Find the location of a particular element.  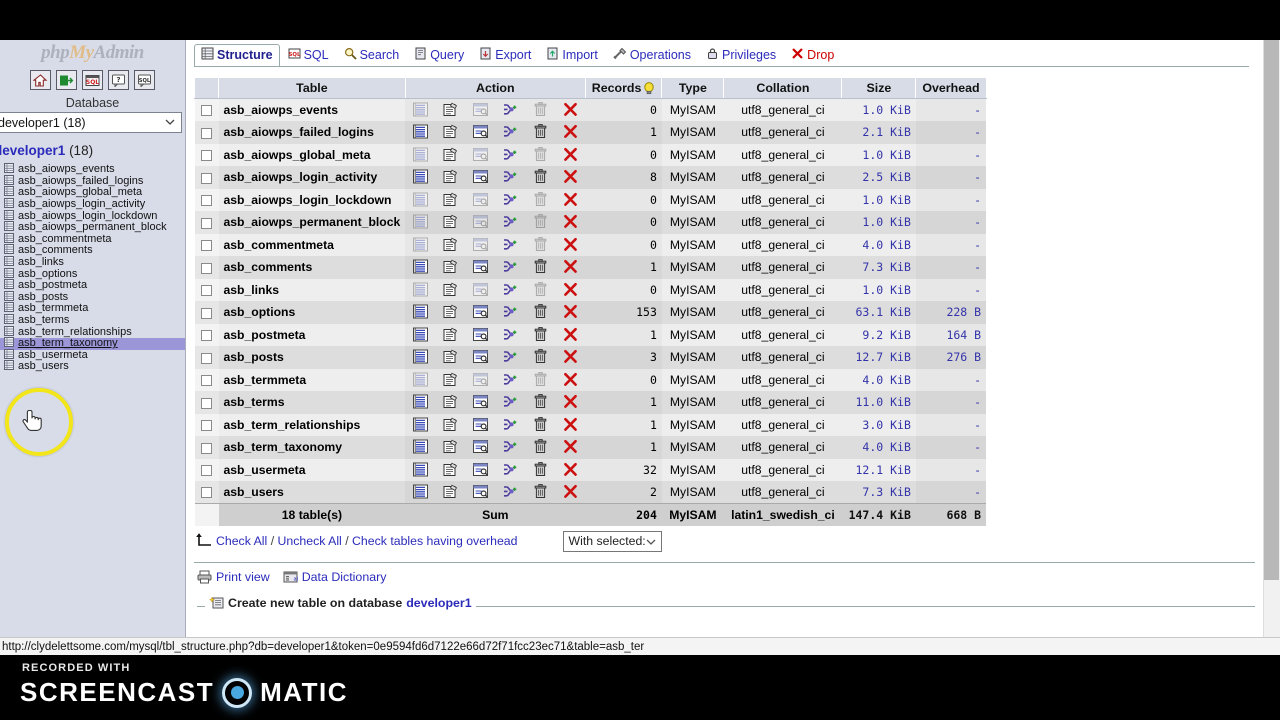

tab-export: Export is located at coordinates (505, 55).